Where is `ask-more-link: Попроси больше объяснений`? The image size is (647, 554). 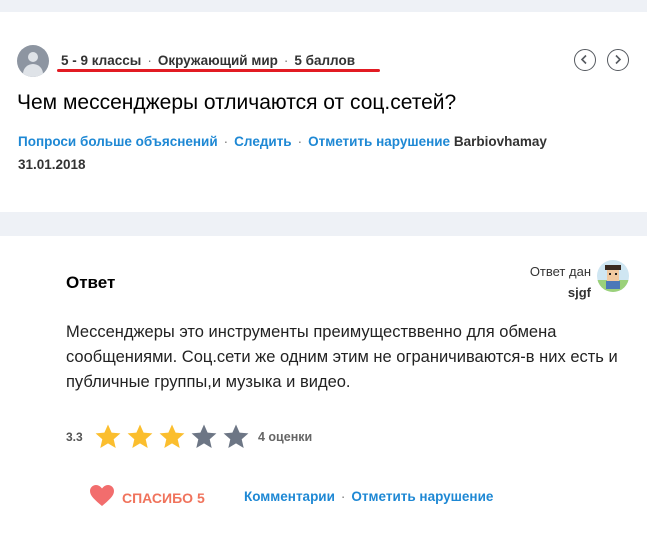
ask-more-link: Попроси больше объяснений is located at coordinates (118, 141).